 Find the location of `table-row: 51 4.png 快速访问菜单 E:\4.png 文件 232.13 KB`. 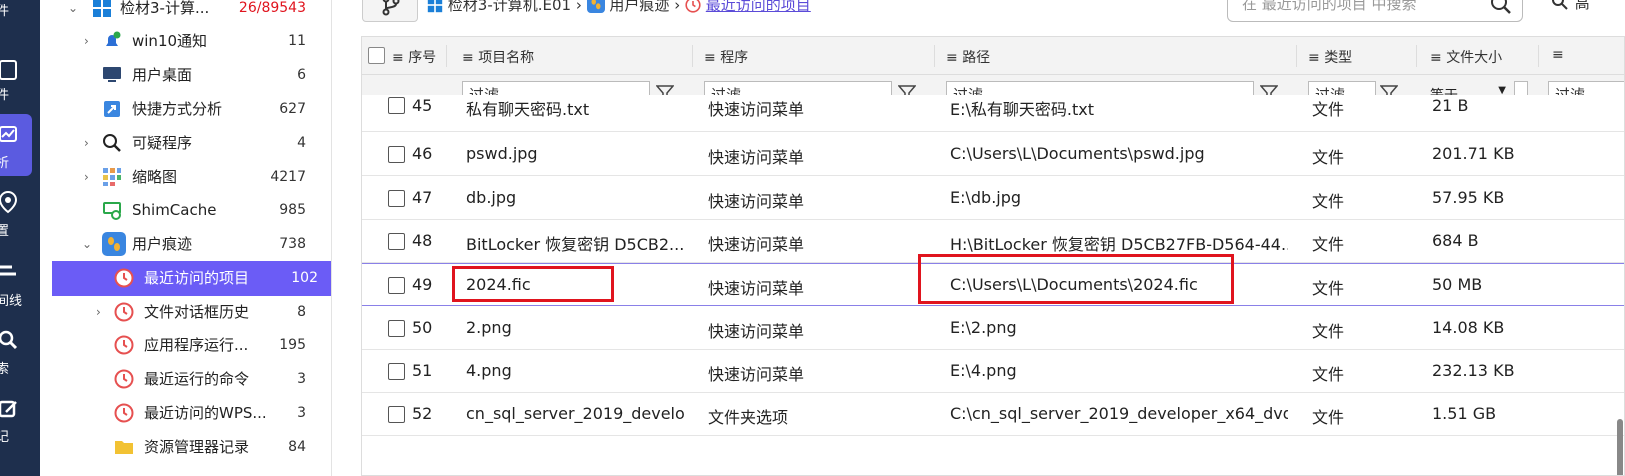

table-row: 51 4.png 快速访问菜单 E:\4.png 文件 232.13 KB is located at coordinates (993, 371).